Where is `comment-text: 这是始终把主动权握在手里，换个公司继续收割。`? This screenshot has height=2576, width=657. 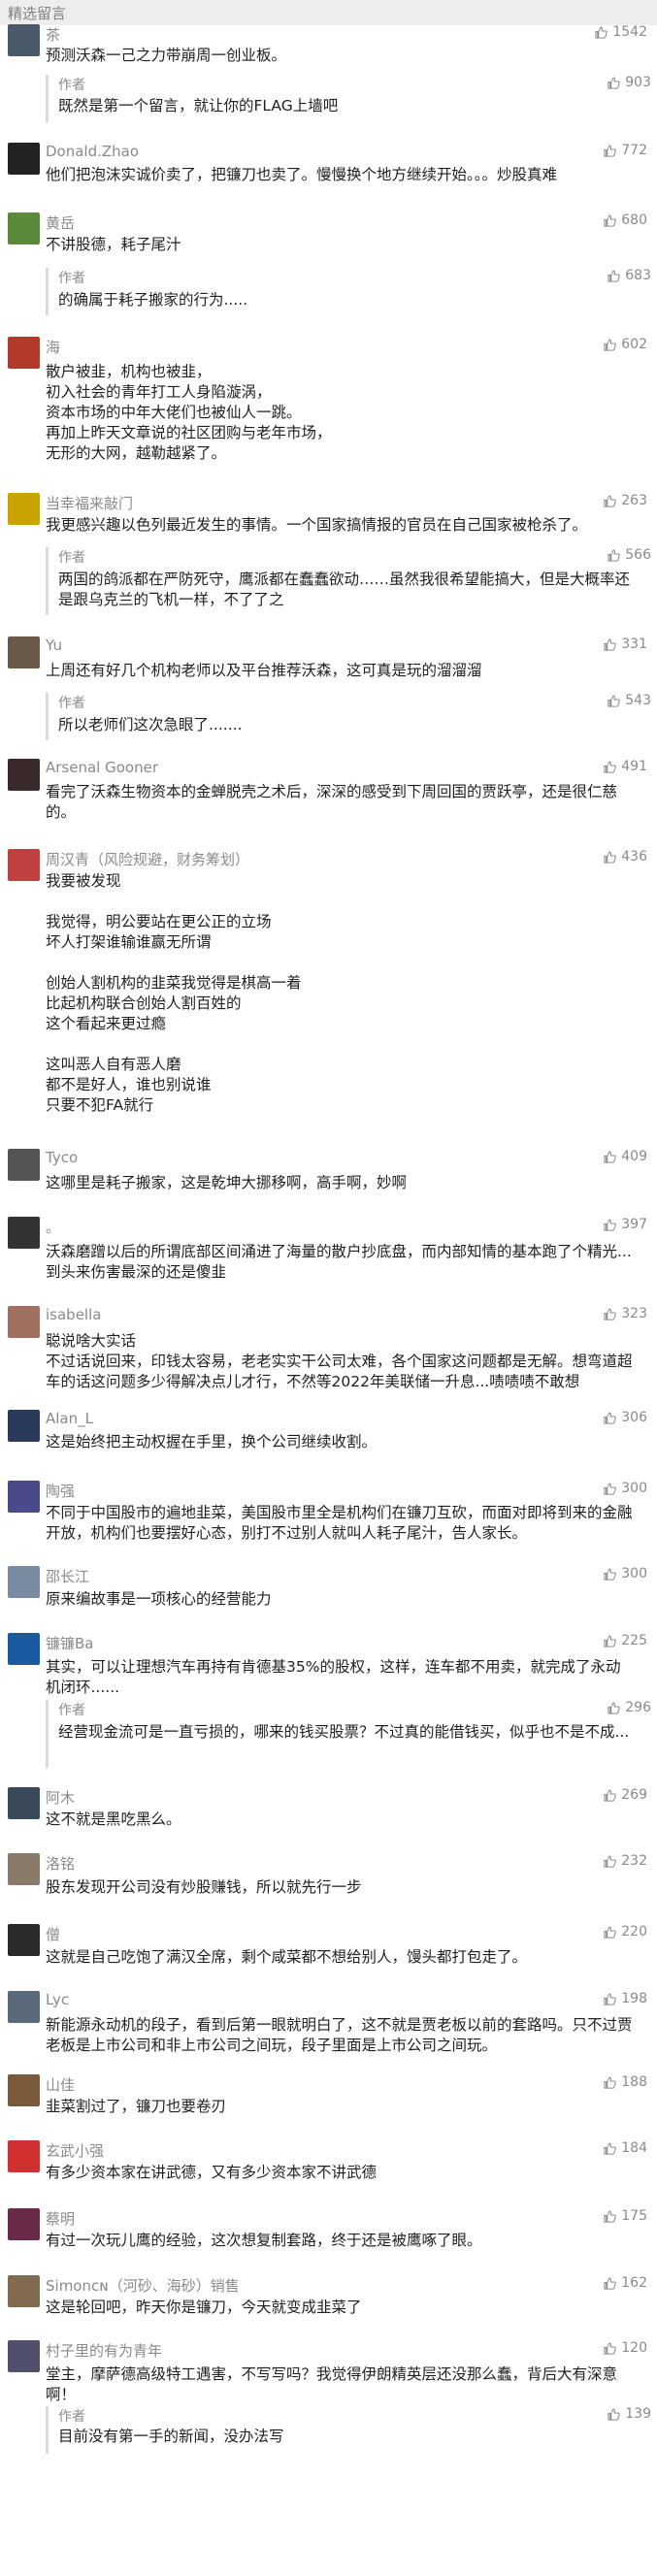 comment-text: 这是始终把主动权握在手里，换个公司继续收割。 is located at coordinates (212, 1442).